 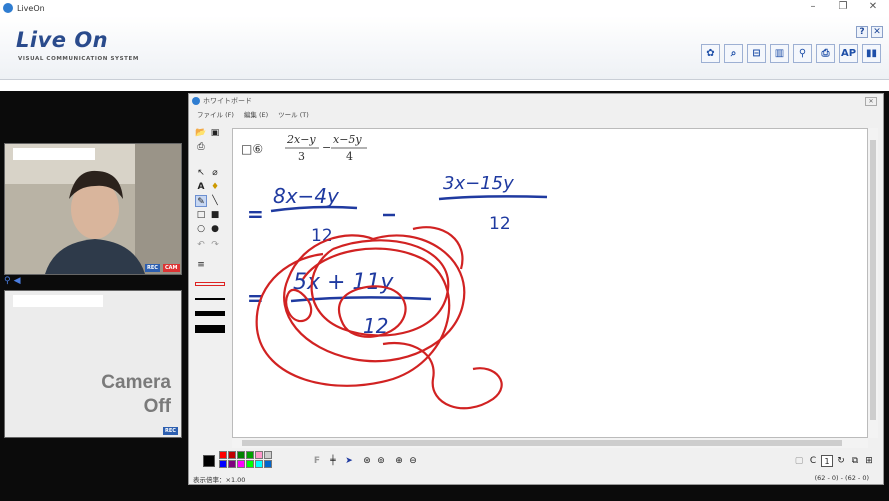 What do you see at coordinates (219, 480) in the screenshot?
I see `zoom-level: 表示倍率：×1.00` at bounding box center [219, 480].